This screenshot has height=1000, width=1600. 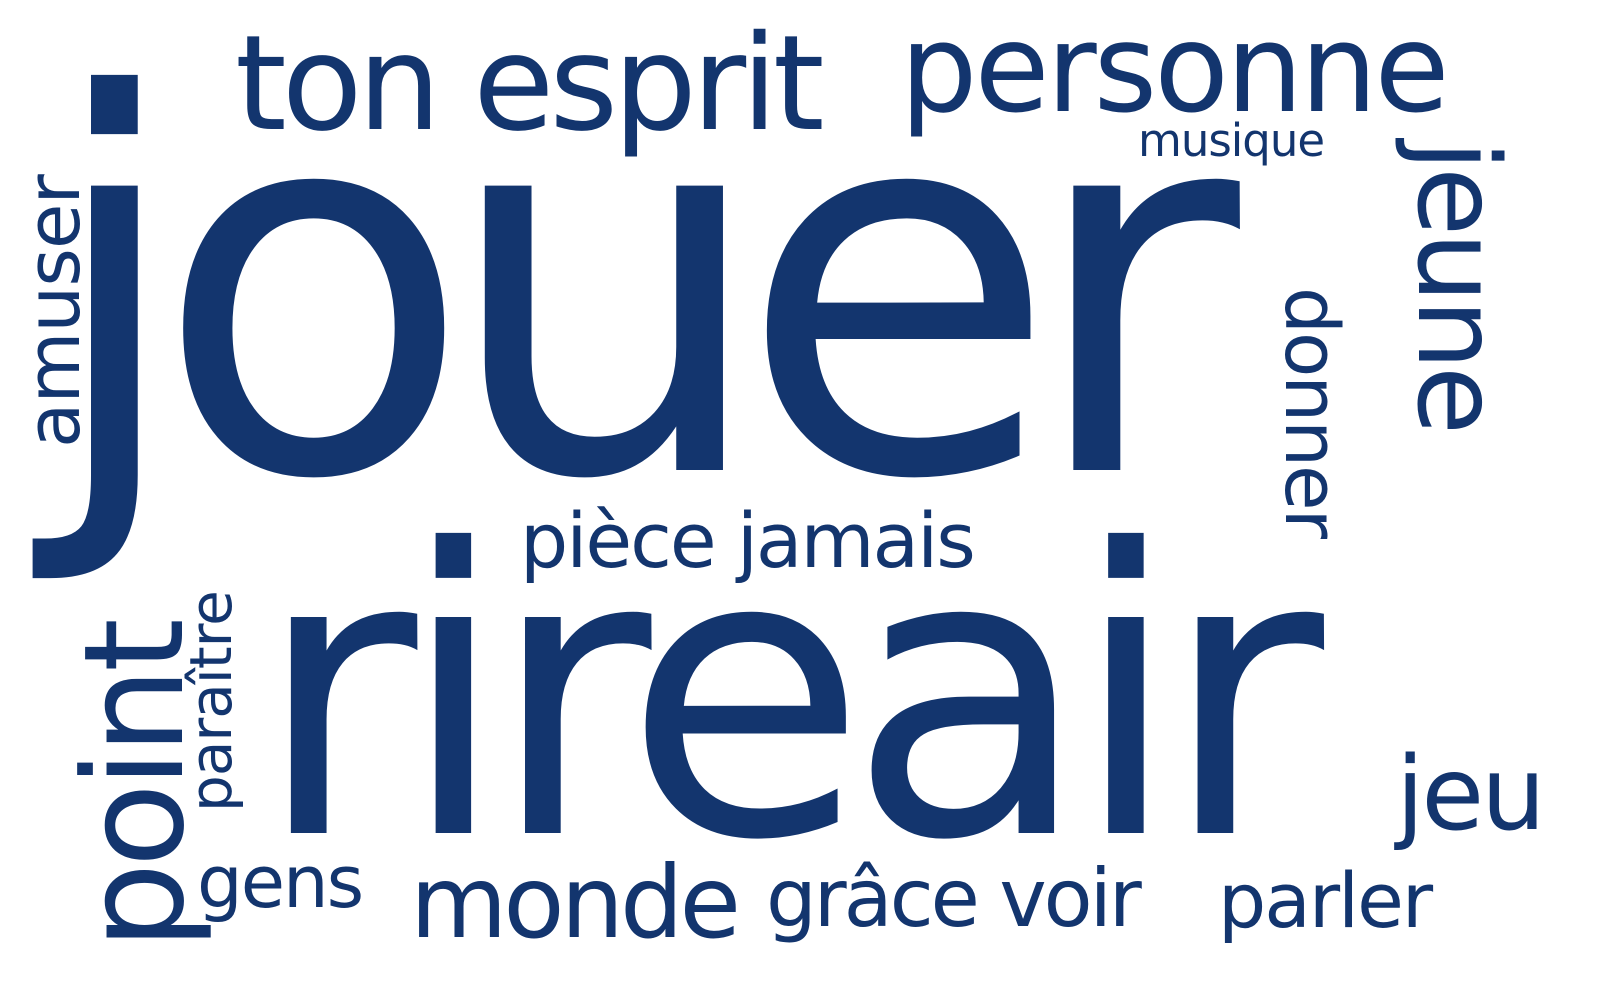 What do you see at coordinates (575, 902) in the screenshot?
I see `word-monde: monde` at bounding box center [575, 902].